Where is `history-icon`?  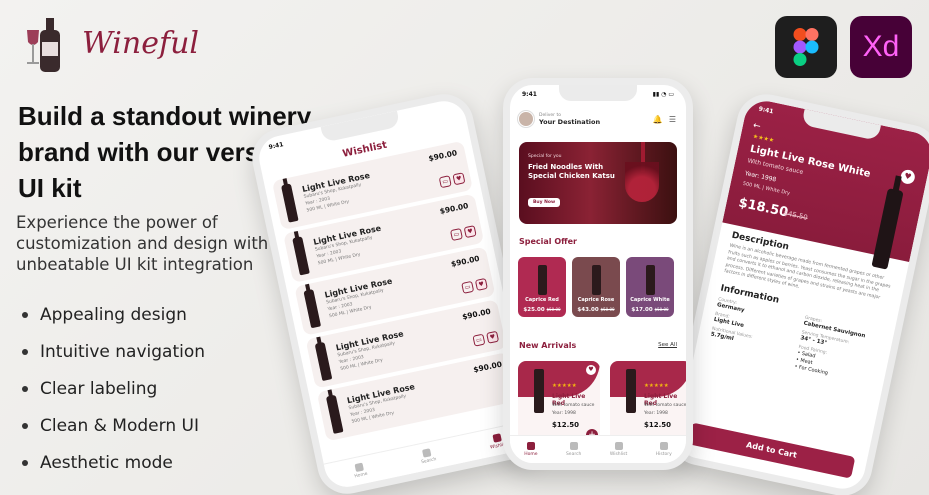
history-icon is located at coordinates (663, 446).